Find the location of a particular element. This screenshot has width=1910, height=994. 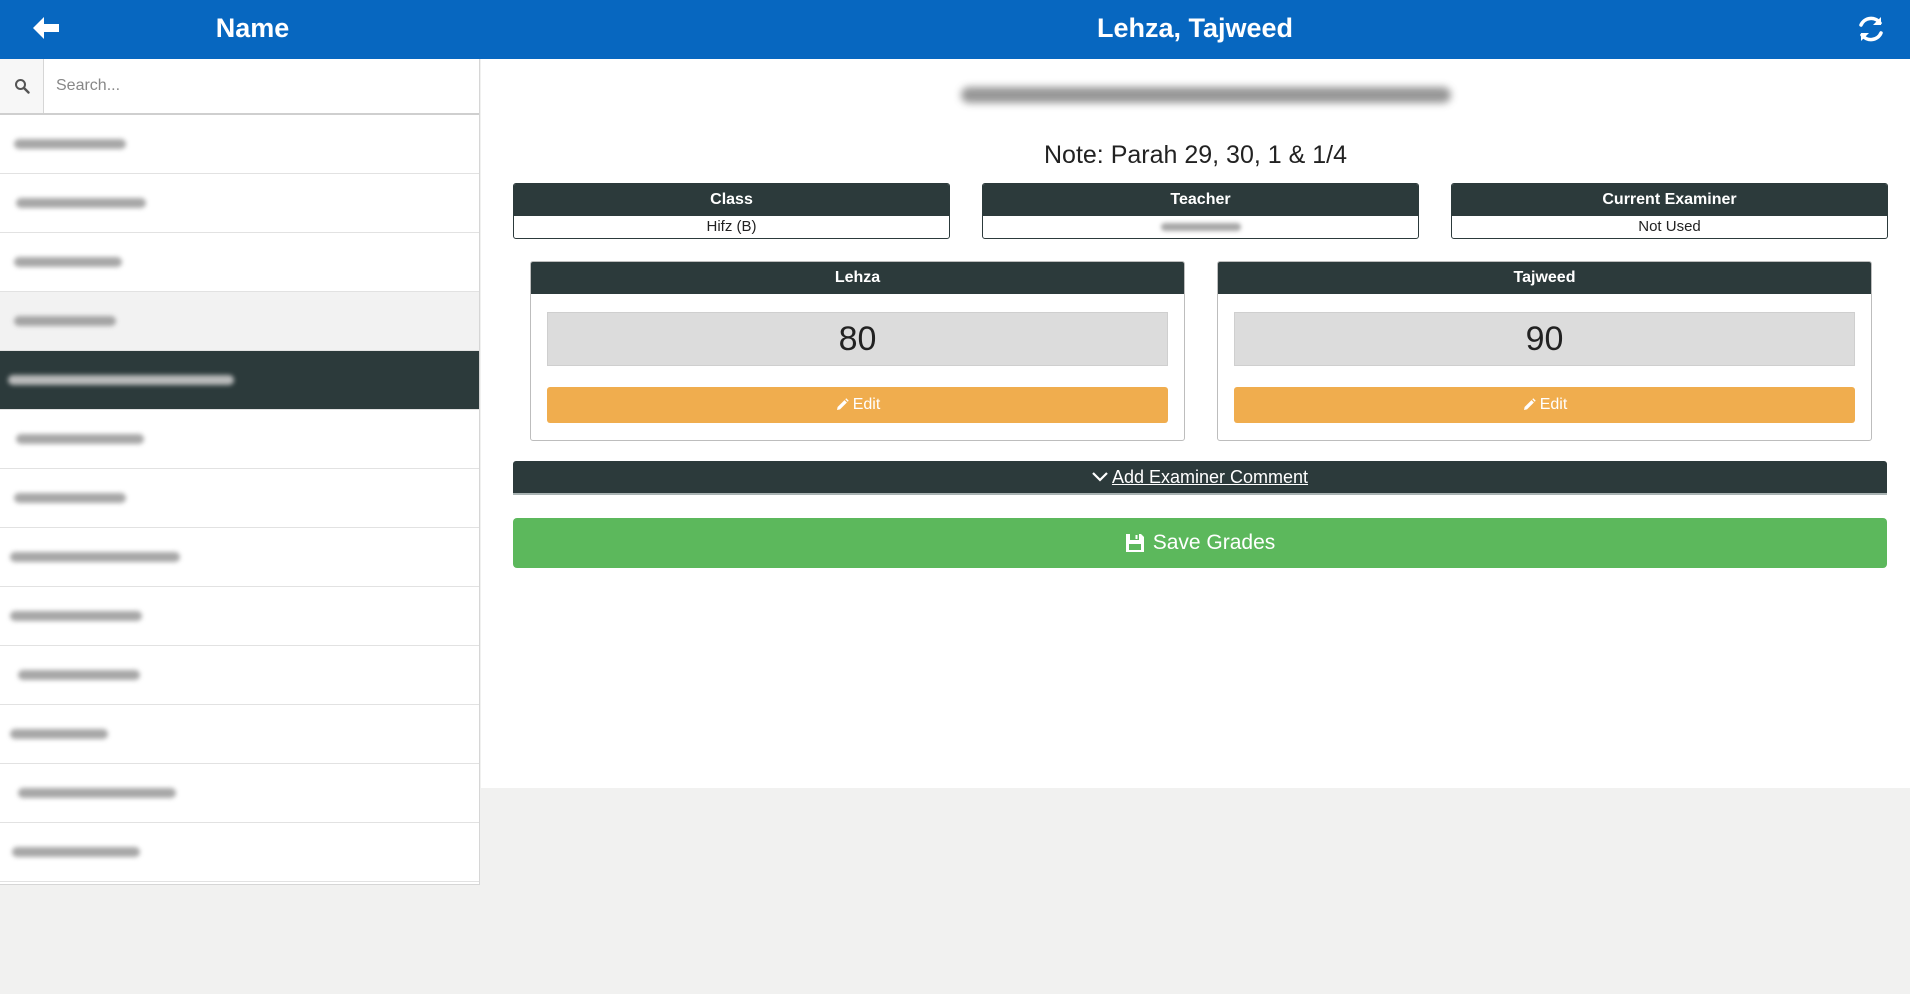

teacher-label: Teacher is located at coordinates (1200, 200).